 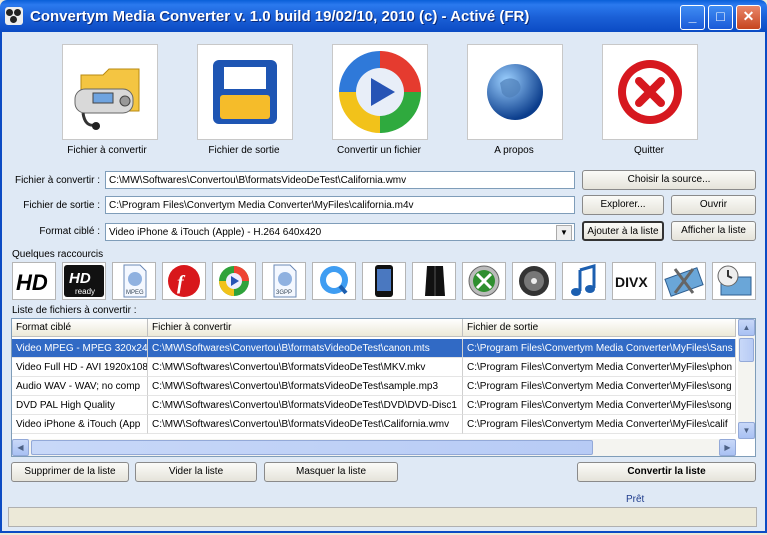 What do you see at coordinates (746, 350) in the screenshot?
I see `vertical-scroll-thumb` at bounding box center [746, 350].